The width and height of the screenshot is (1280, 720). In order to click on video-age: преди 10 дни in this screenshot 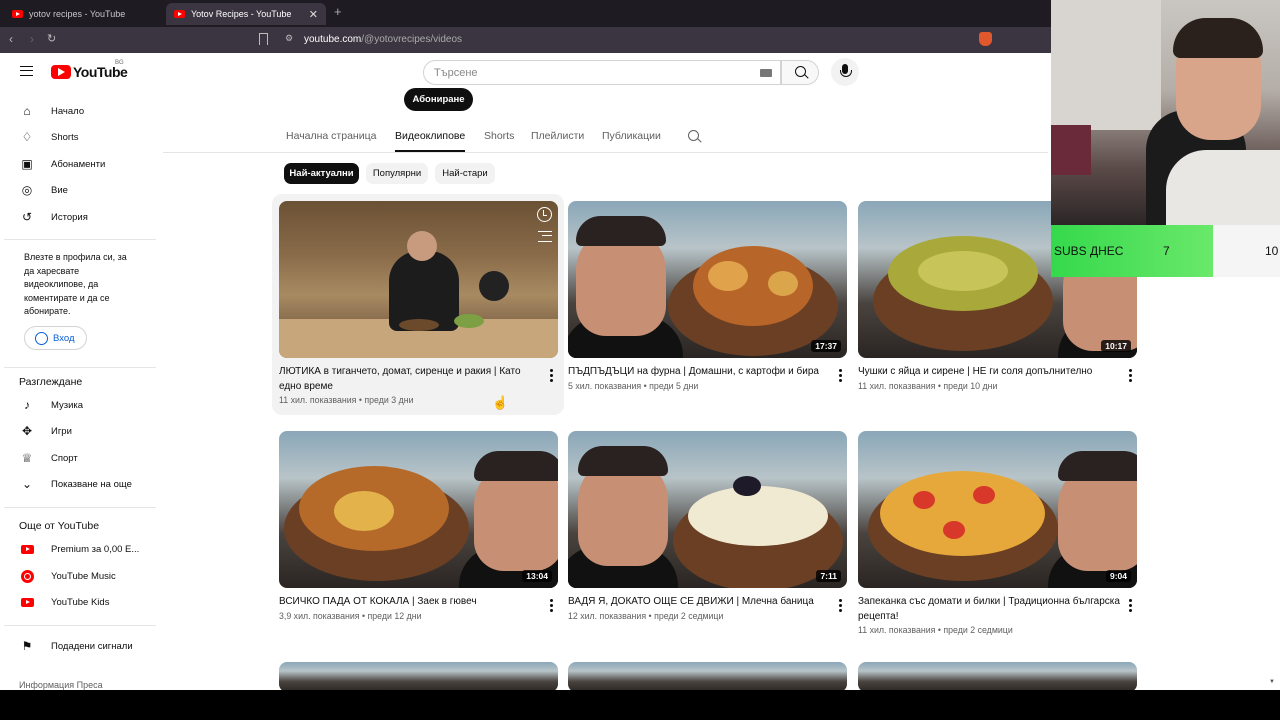, I will do `click(970, 385)`.